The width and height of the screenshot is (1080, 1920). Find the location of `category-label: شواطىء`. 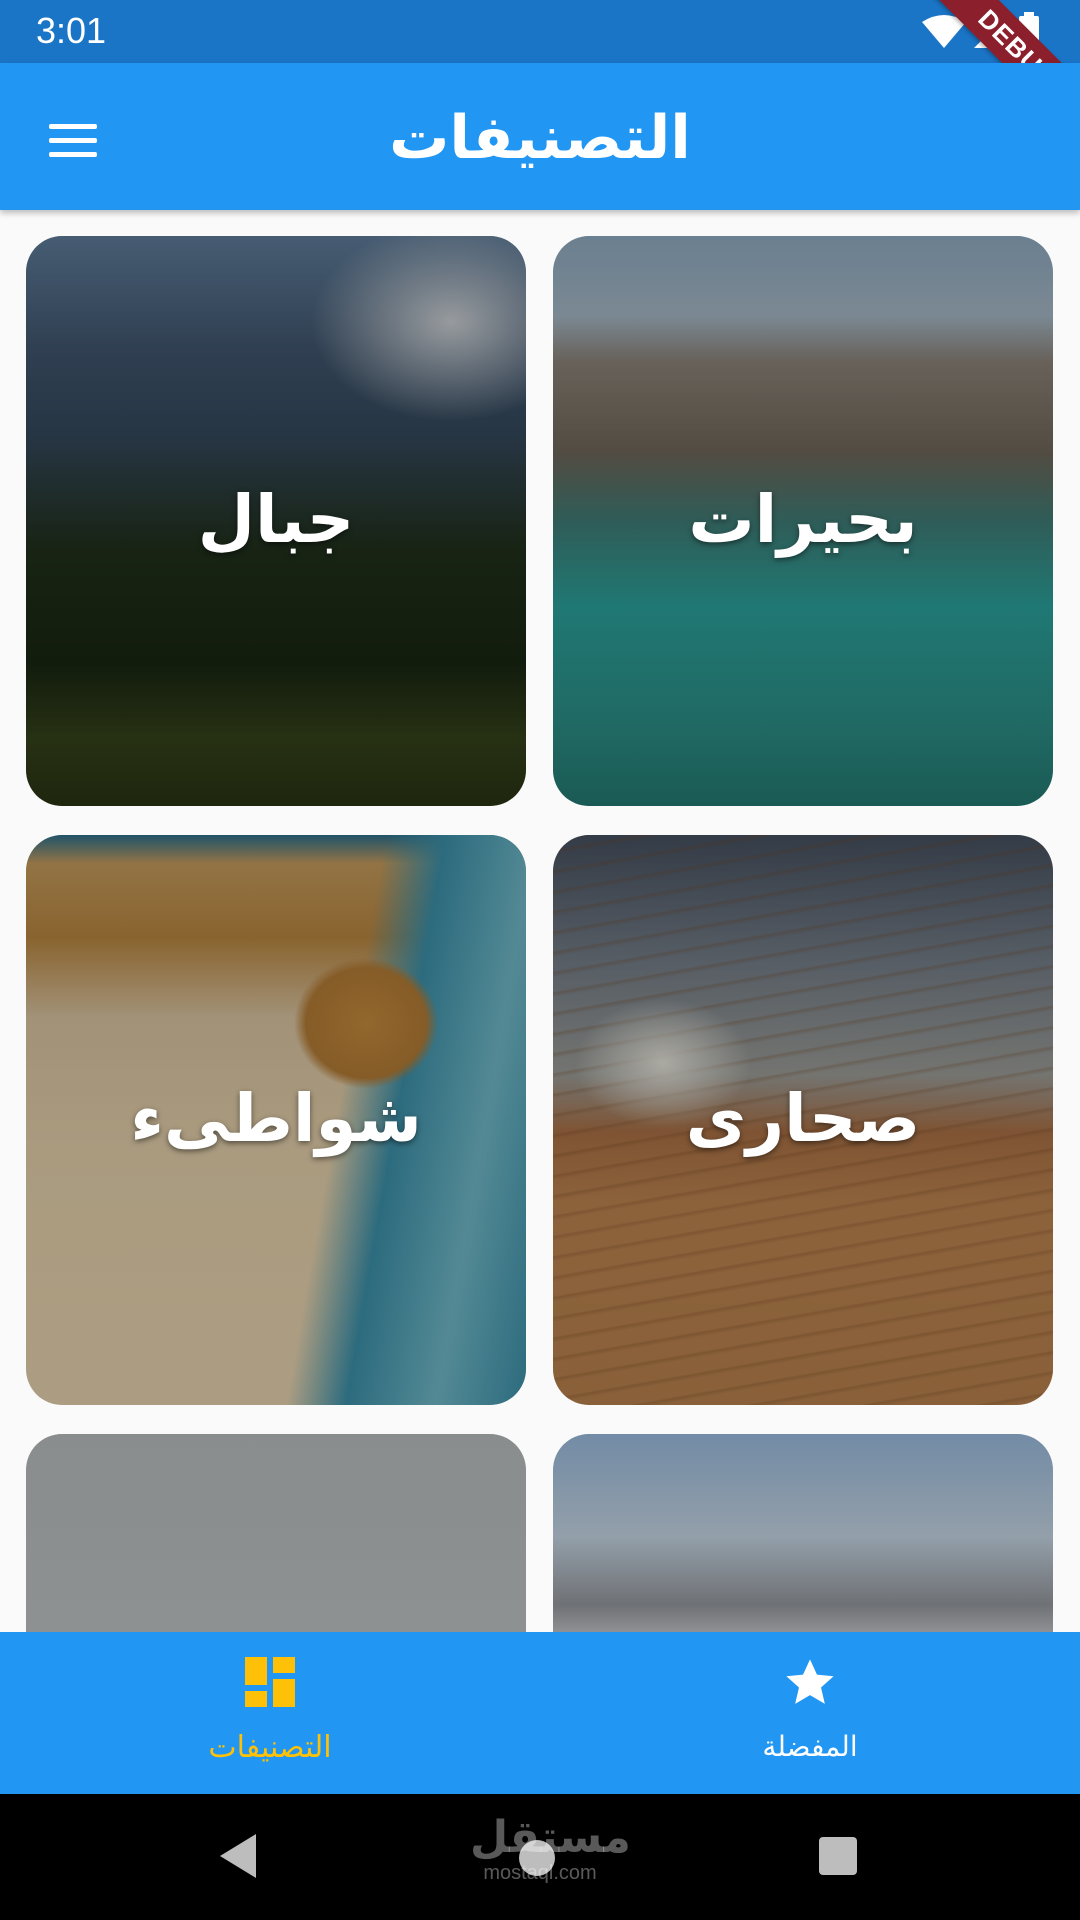

category-label: شواطىء is located at coordinates (276, 1118).